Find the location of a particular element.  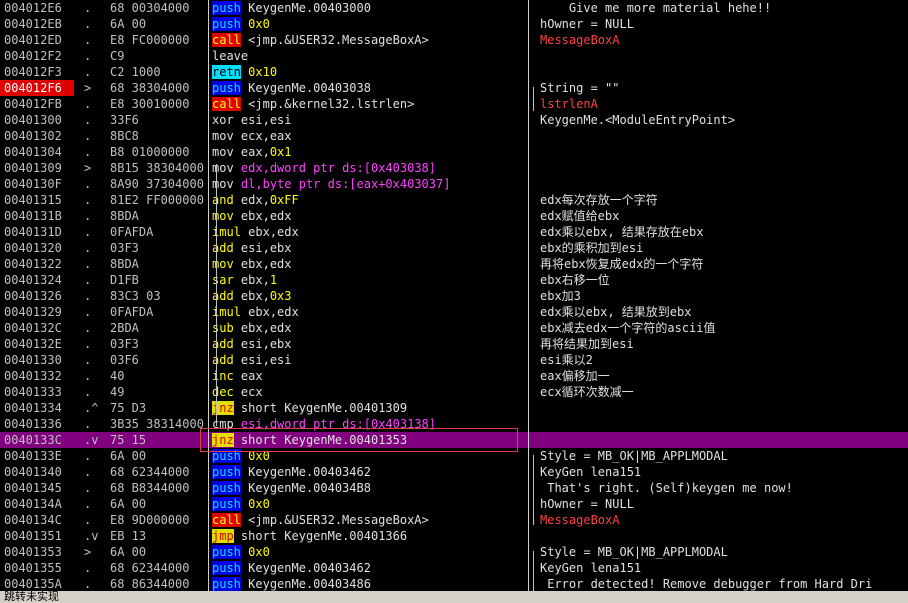

disasm-row: 00401324. D1FB sar ebx,1 ebx右移一位 is located at coordinates (454, 280).